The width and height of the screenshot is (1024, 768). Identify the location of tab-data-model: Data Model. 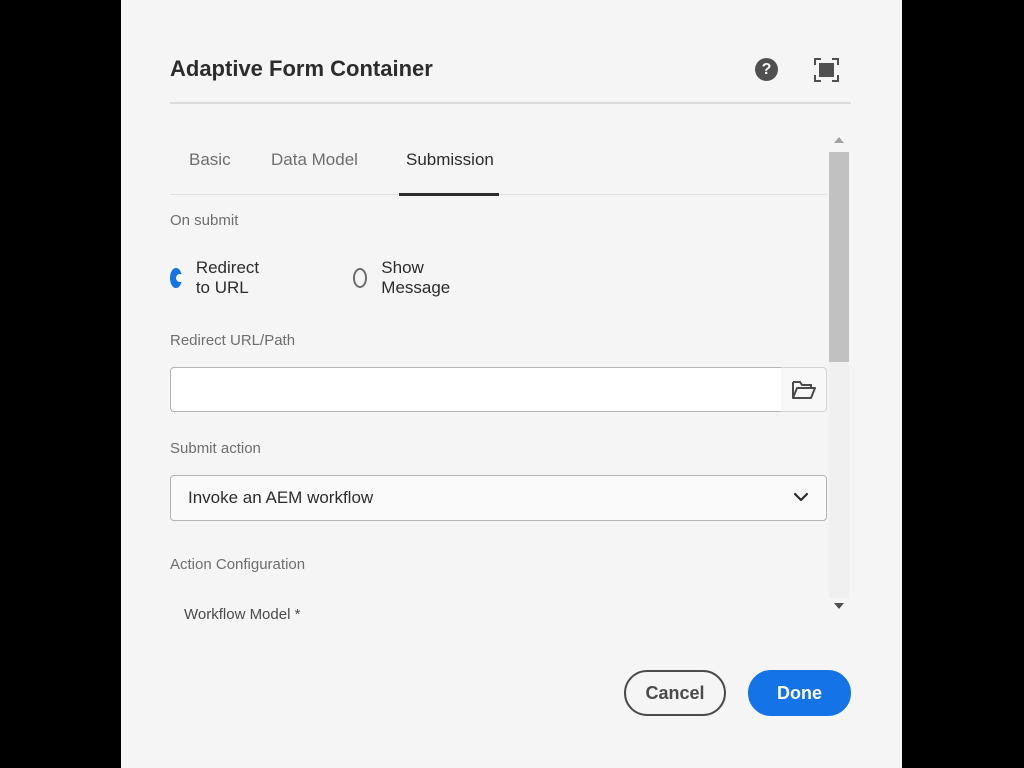
(314, 160).